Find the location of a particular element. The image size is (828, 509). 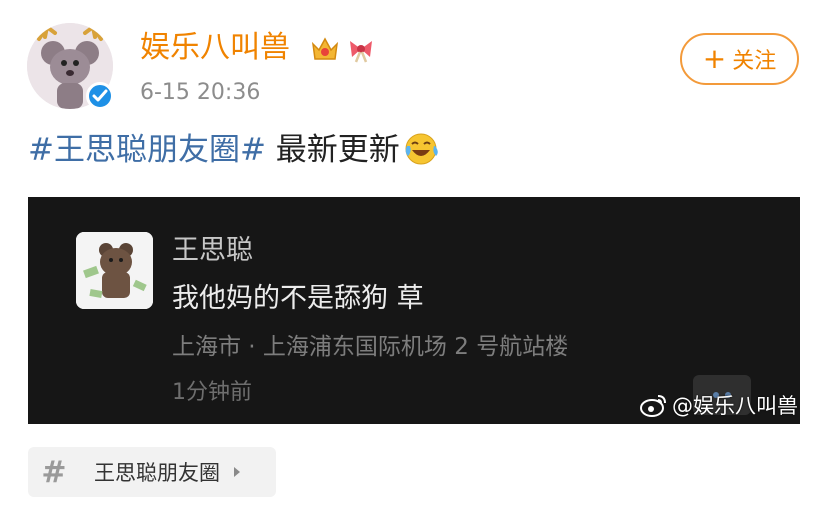

follow-button: + 关注 is located at coordinates (739, 59).